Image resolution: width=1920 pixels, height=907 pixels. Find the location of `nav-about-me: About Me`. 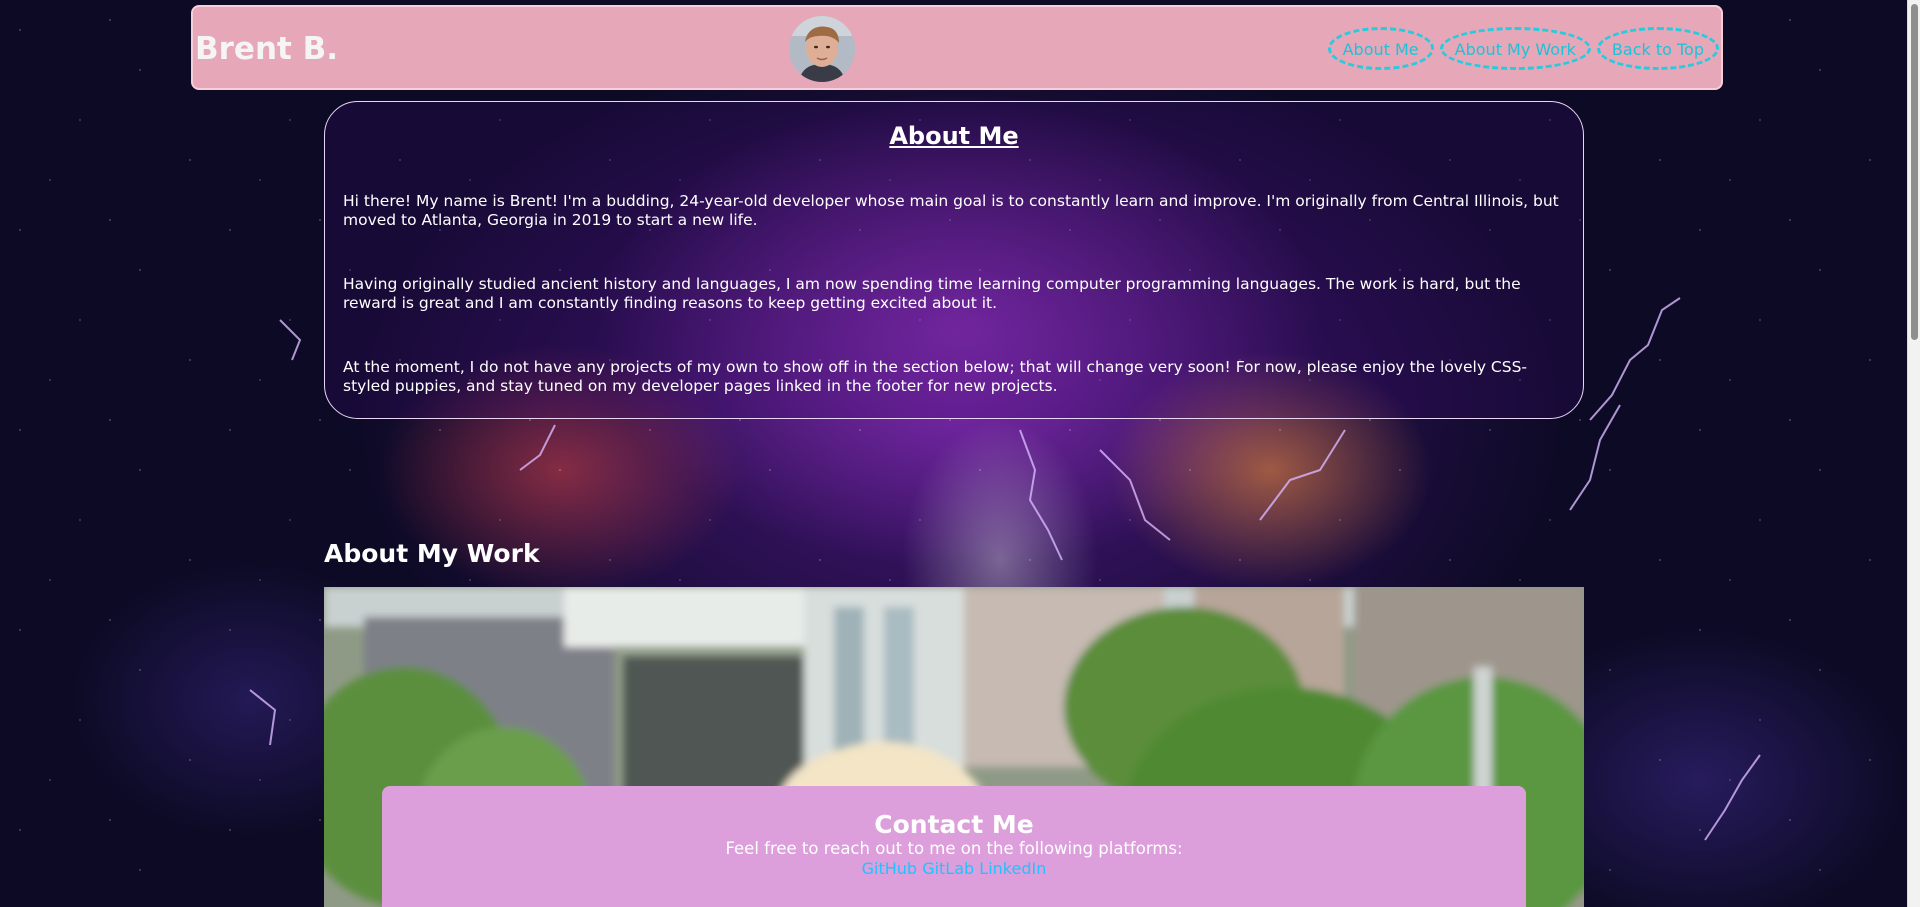

nav-about-me: About Me is located at coordinates (1380, 48).